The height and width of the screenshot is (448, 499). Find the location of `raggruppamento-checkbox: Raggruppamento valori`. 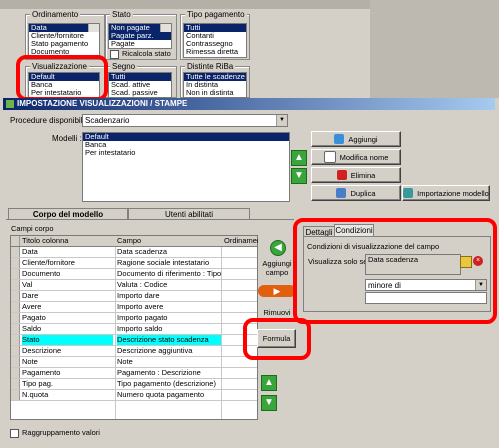

raggruppamento-checkbox: Raggruppamento valori is located at coordinates (55, 433).